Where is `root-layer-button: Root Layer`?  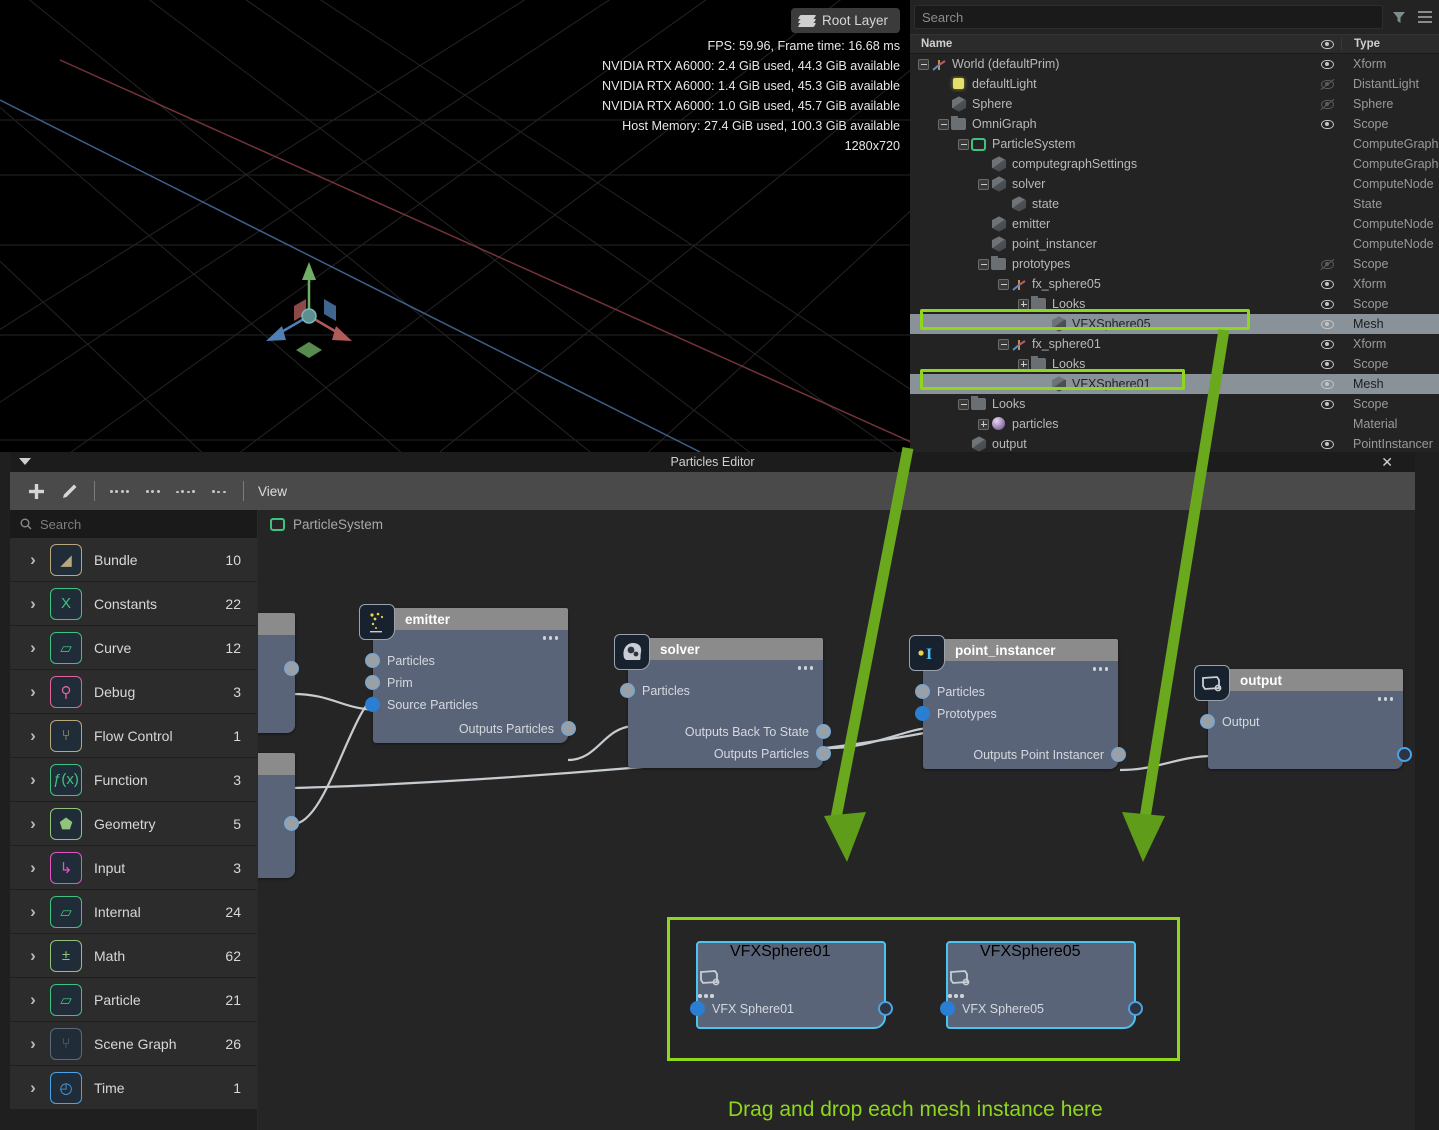 root-layer-button: Root Layer is located at coordinates (845, 20).